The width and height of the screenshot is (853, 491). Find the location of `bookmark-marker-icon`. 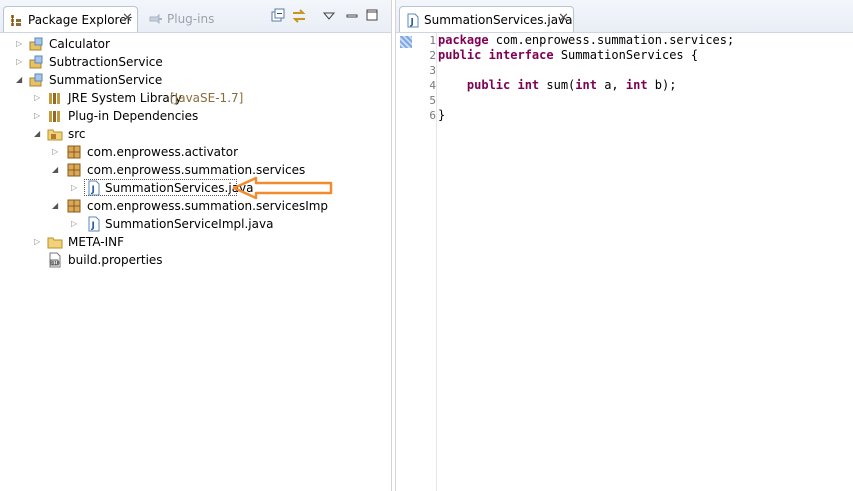

bookmark-marker-icon is located at coordinates (406, 42).